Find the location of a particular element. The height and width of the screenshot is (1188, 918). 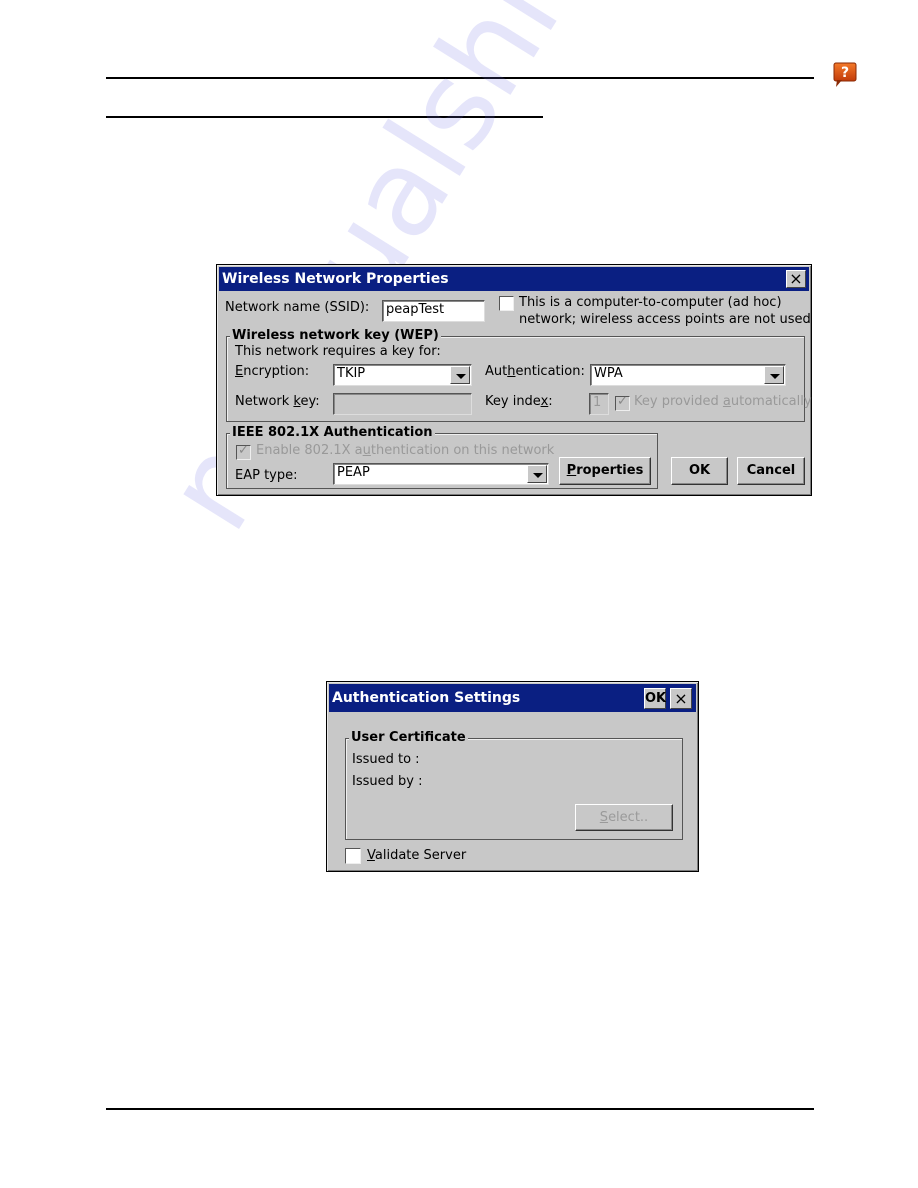

validate-server-checkbox is located at coordinates (353, 856).